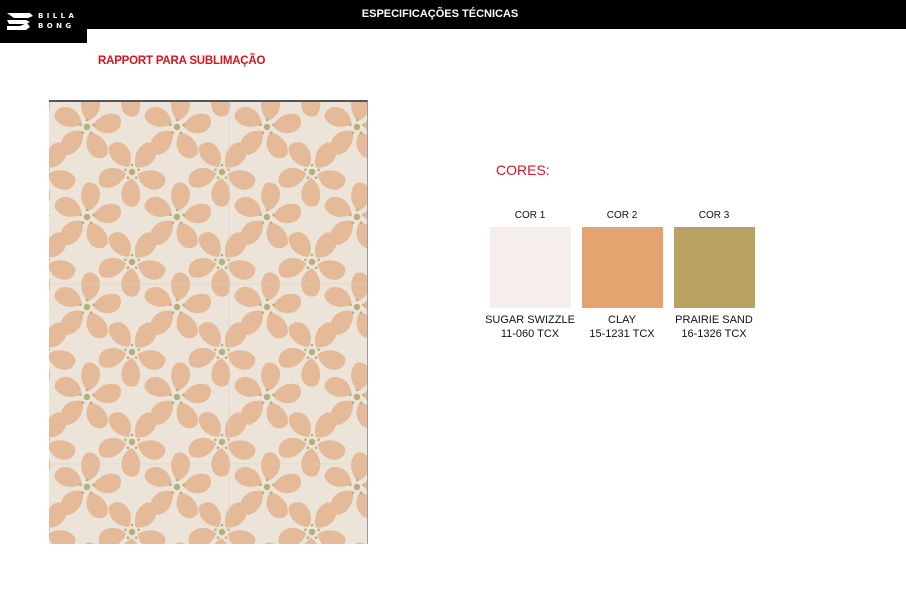 The height and width of the screenshot is (596, 906). I want to click on color-swatch-1: COR 1 SUGAR SWIZZLE 11-060 TCX, so click(530, 275).